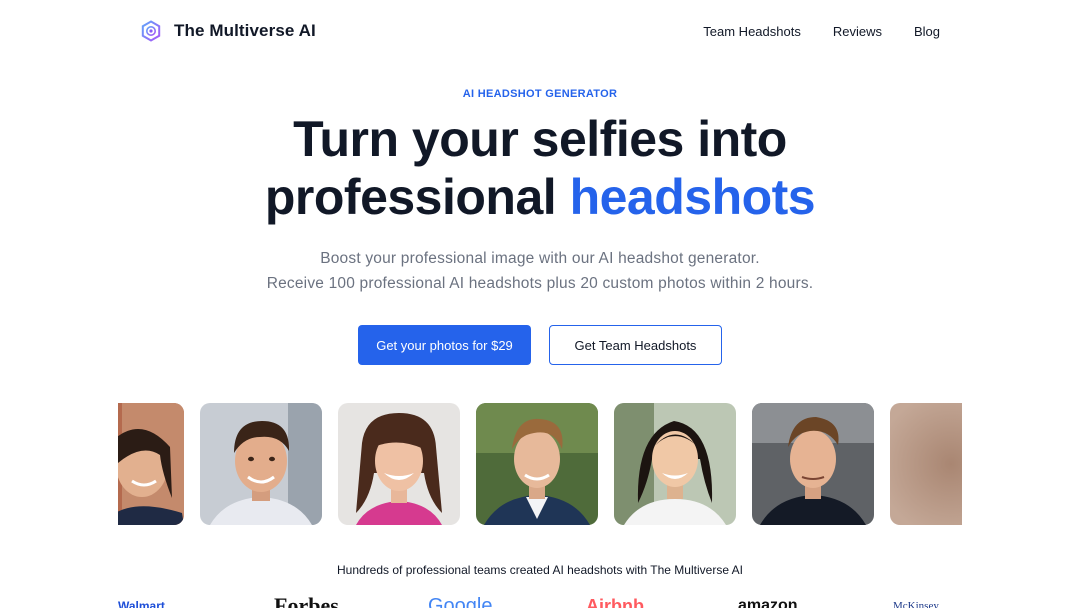 The width and height of the screenshot is (1080, 608). I want to click on airbnb-logo: Airbnb, so click(615, 602).